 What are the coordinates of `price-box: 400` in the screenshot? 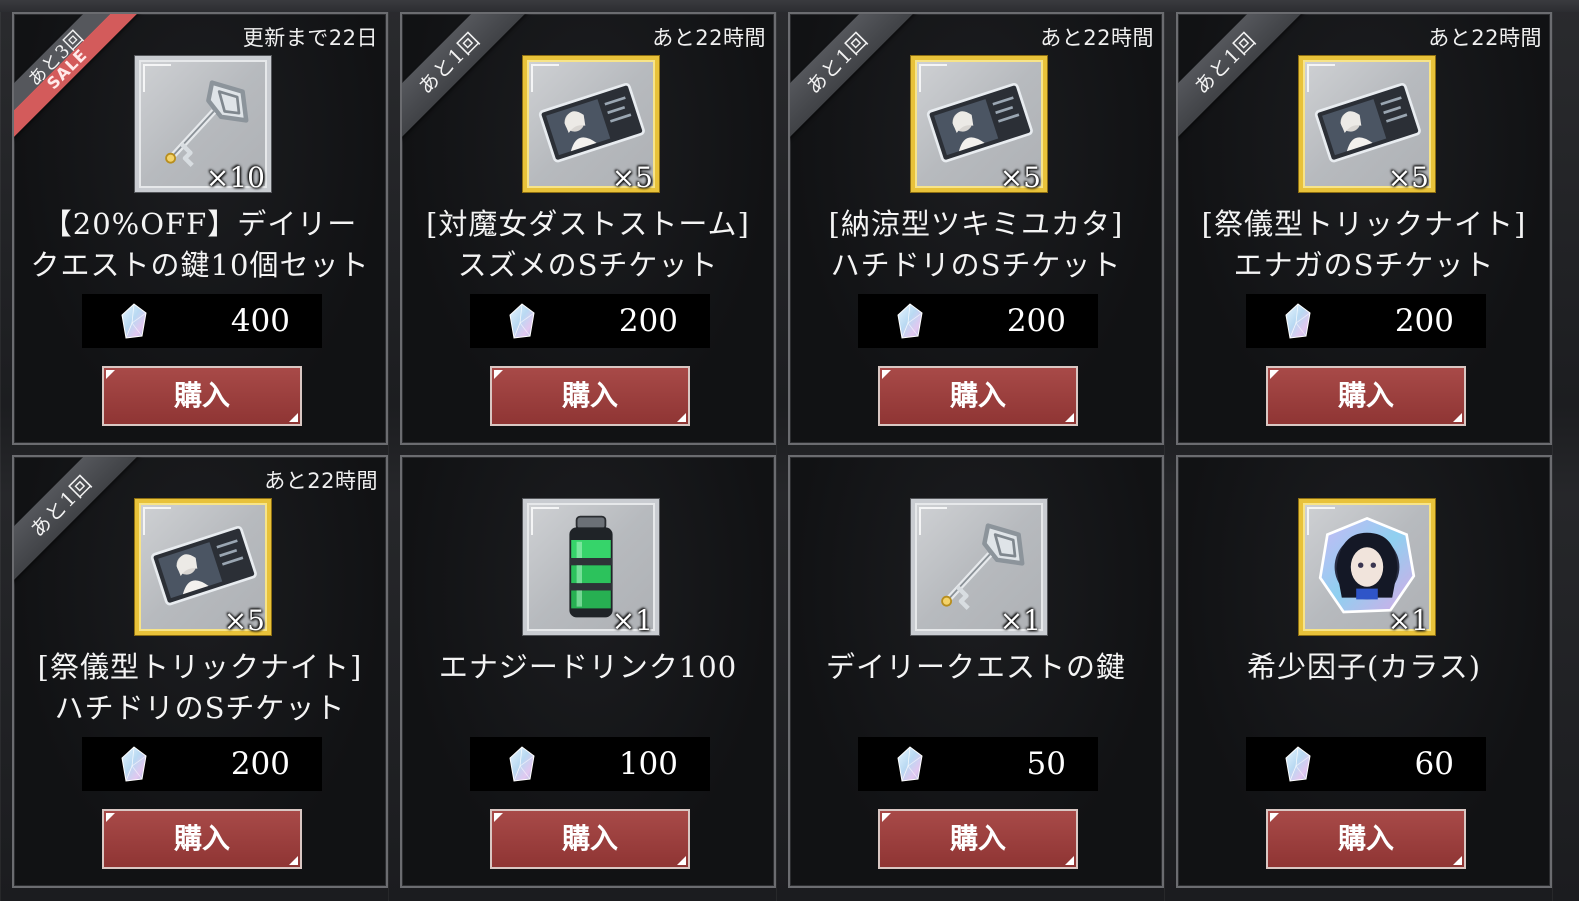 It's located at (202, 321).